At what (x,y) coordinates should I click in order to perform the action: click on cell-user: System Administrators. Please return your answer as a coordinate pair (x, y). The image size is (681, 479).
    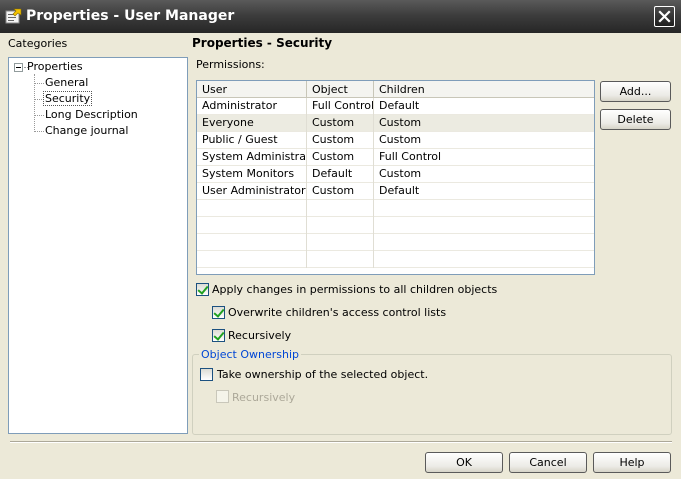
    Looking at the image, I should click on (252, 157).